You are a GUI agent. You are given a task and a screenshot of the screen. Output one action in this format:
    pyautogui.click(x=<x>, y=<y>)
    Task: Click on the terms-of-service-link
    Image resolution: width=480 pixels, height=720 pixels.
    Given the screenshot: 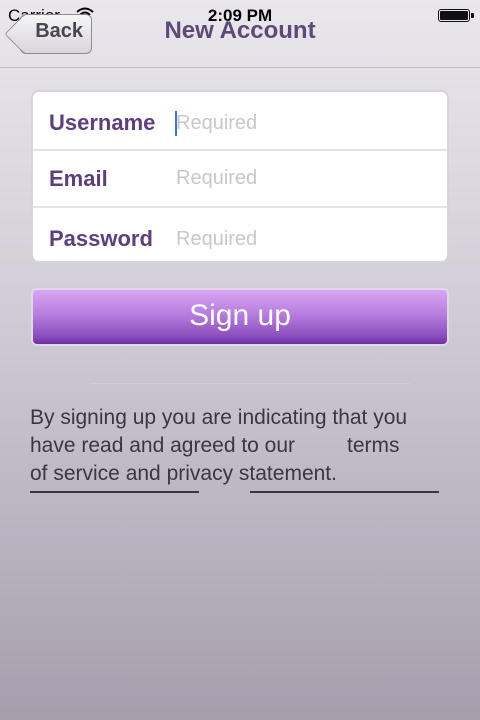 What is the action you would take?
    pyautogui.click(x=114, y=492)
    